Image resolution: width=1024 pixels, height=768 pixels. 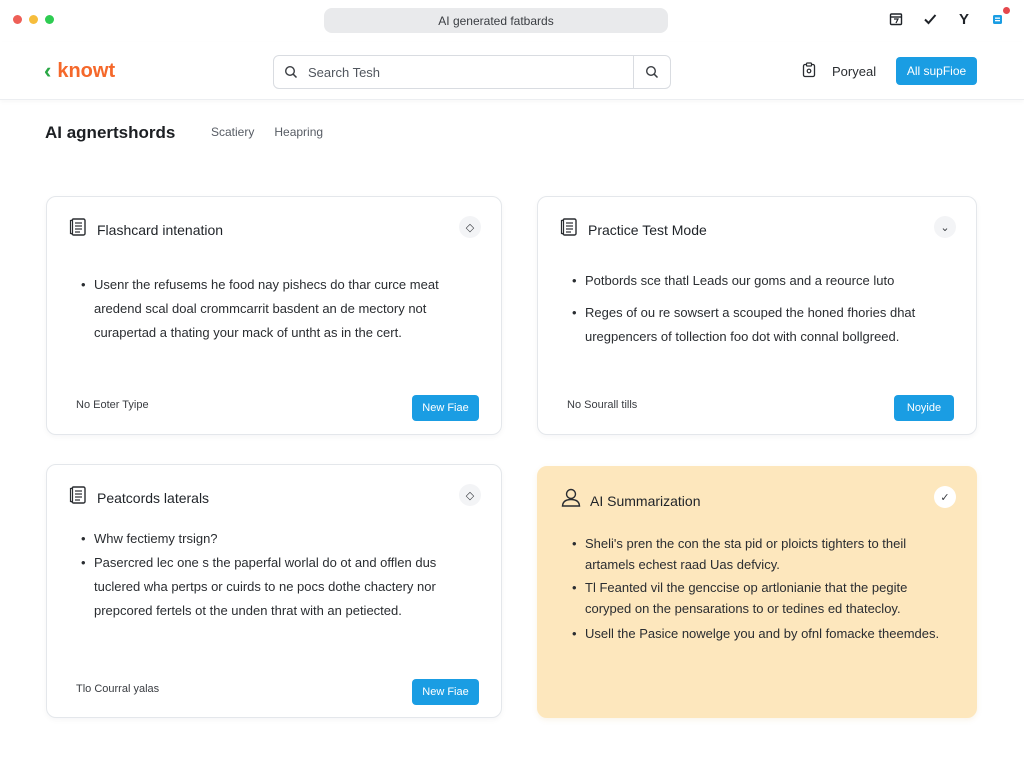 I want to click on extension-icon, so click(x=1000, y=16).